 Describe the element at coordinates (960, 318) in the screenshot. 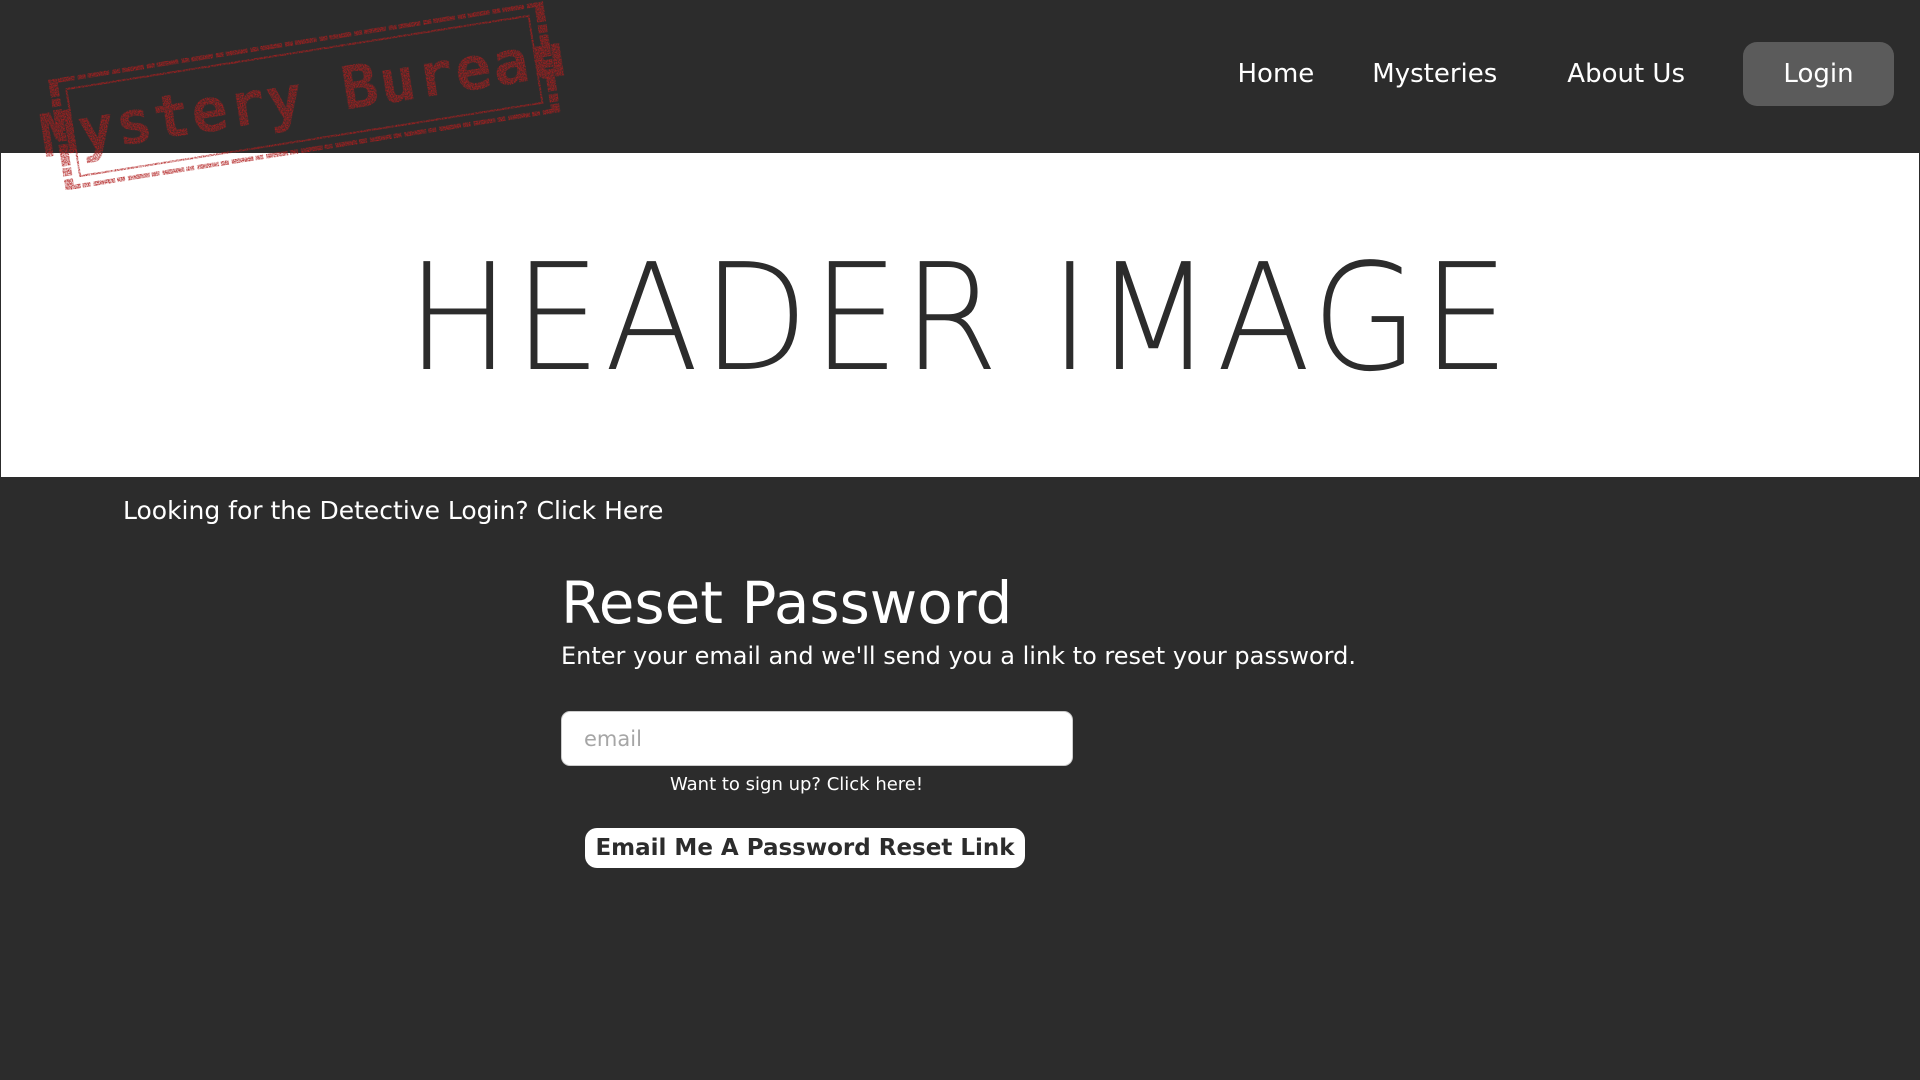

I see `header-image-label: HEADER IMAGE` at that location.